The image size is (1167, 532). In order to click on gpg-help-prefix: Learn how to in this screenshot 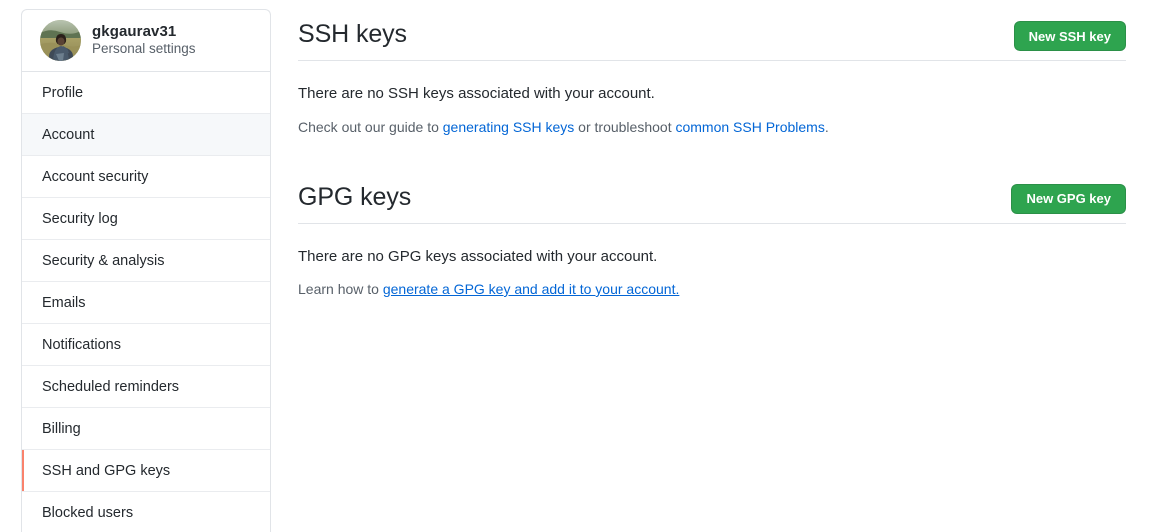, I will do `click(340, 289)`.